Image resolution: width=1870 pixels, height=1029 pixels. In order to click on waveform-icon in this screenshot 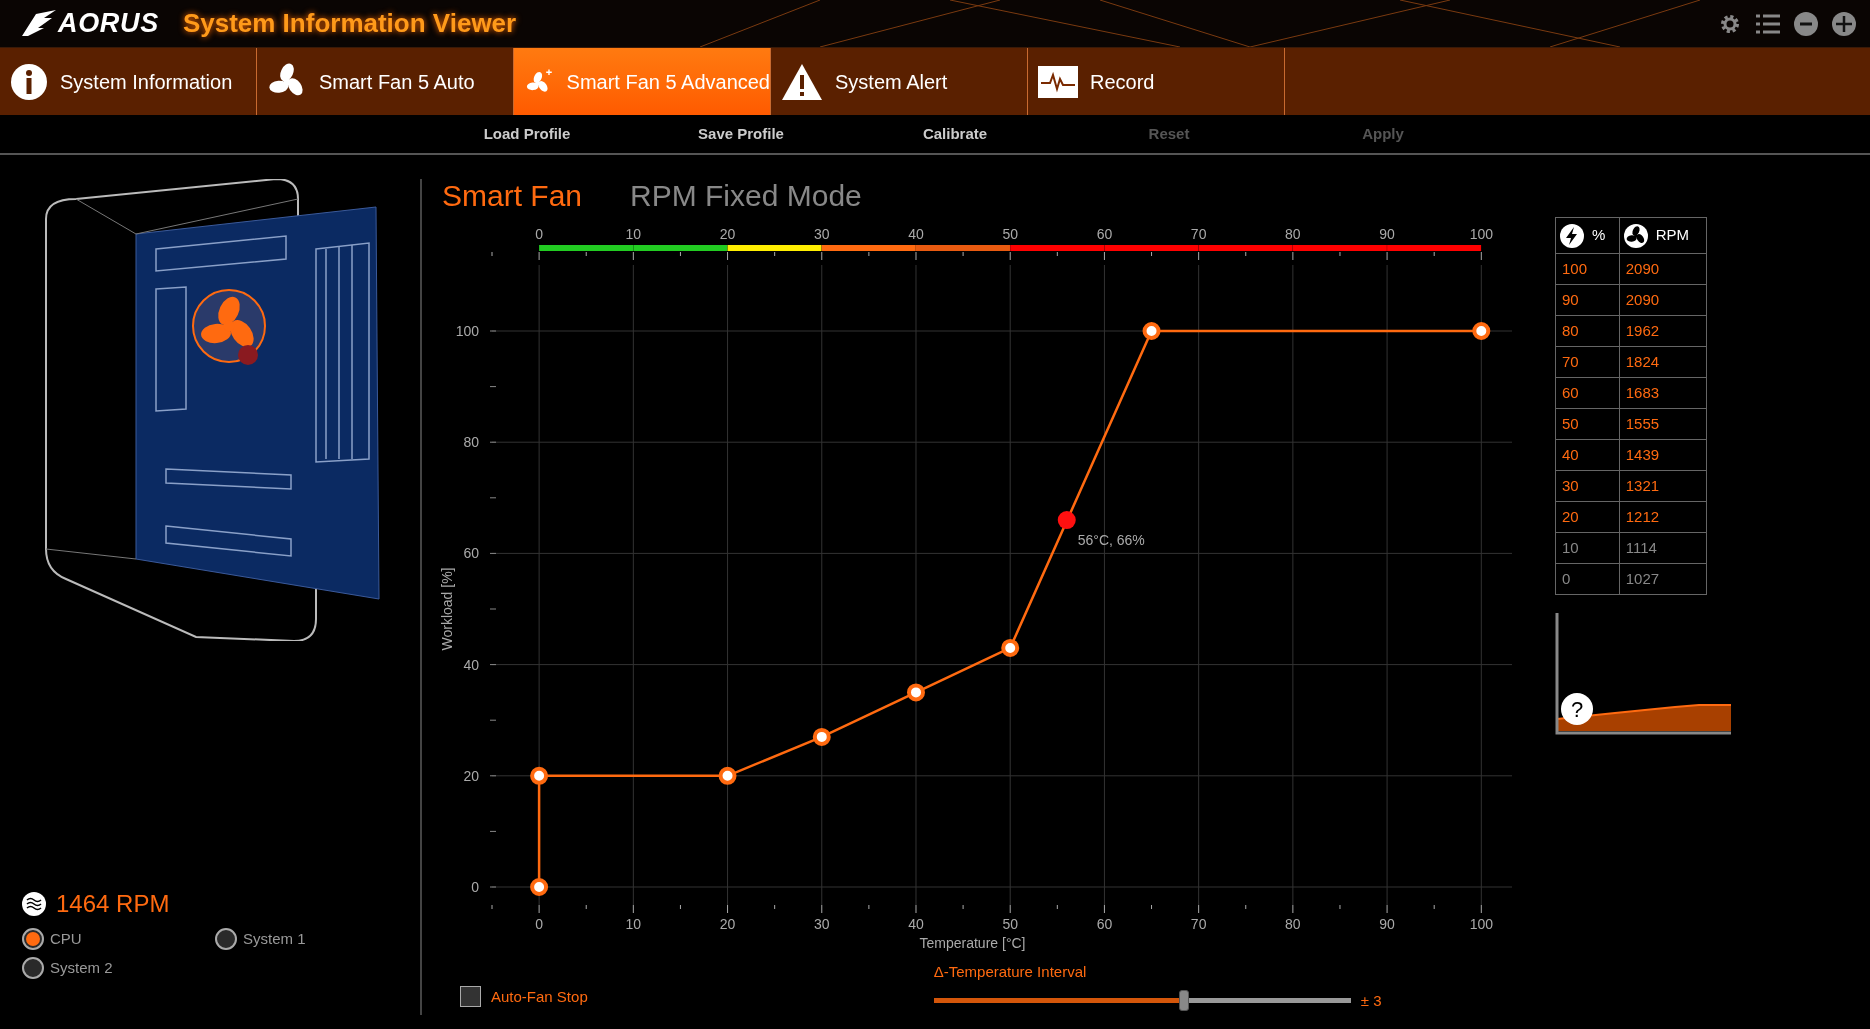, I will do `click(1058, 81)`.